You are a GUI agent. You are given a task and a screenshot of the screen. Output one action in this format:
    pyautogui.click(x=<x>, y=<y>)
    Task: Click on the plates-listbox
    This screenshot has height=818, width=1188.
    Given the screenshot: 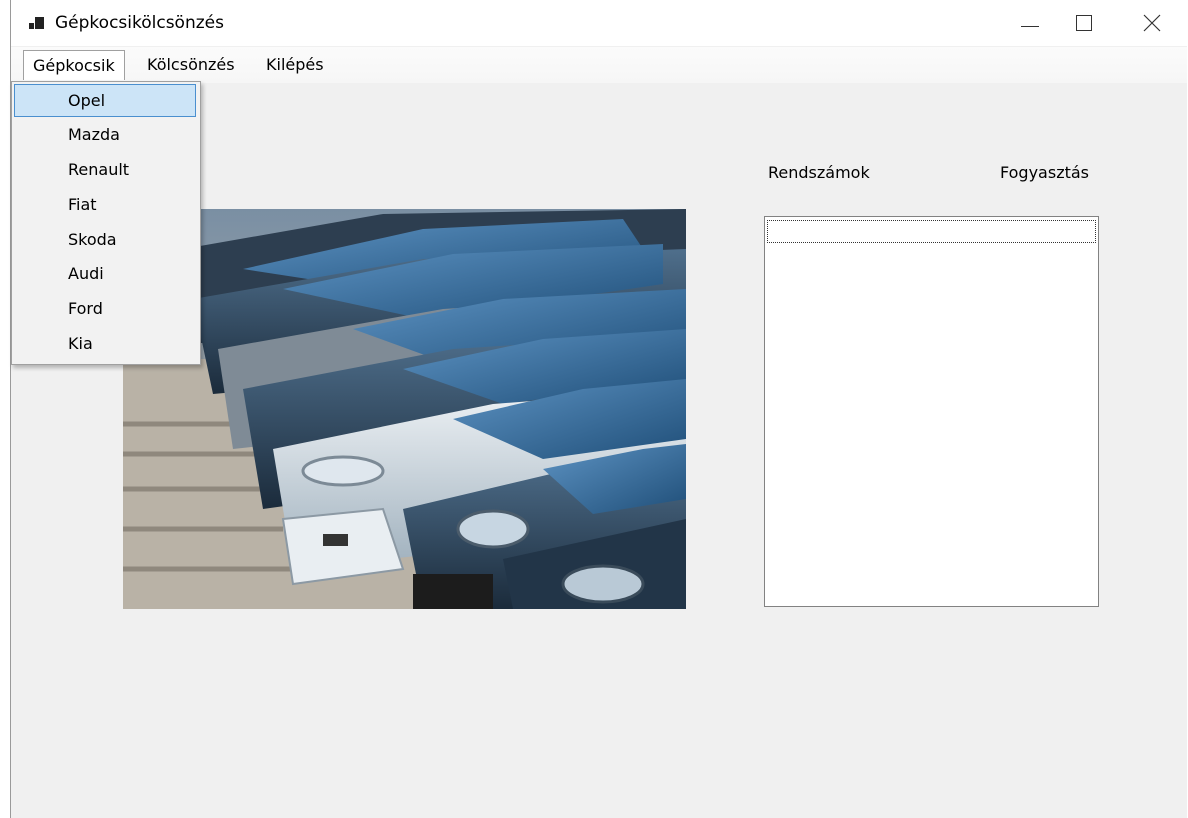 What is the action you would take?
    pyautogui.click(x=931, y=411)
    